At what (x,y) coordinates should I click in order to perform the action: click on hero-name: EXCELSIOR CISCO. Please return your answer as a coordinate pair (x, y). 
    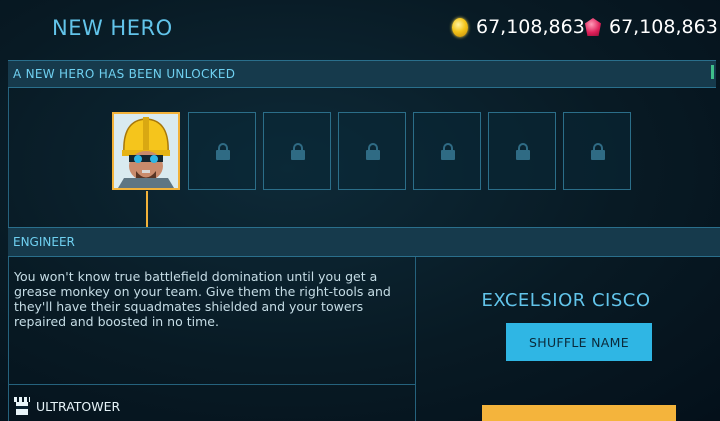
    Looking at the image, I should click on (566, 300).